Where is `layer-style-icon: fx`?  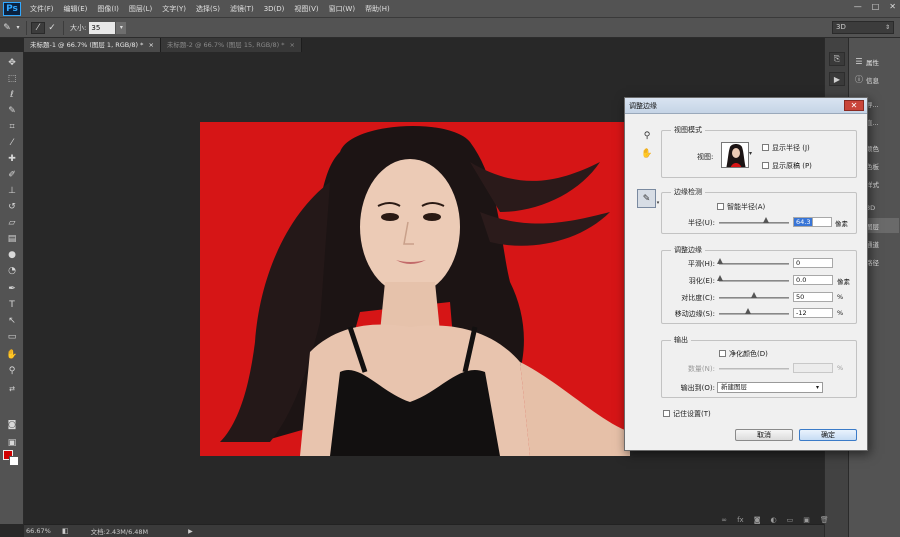 layer-style-icon: fx is located at coordinates (740, 520).